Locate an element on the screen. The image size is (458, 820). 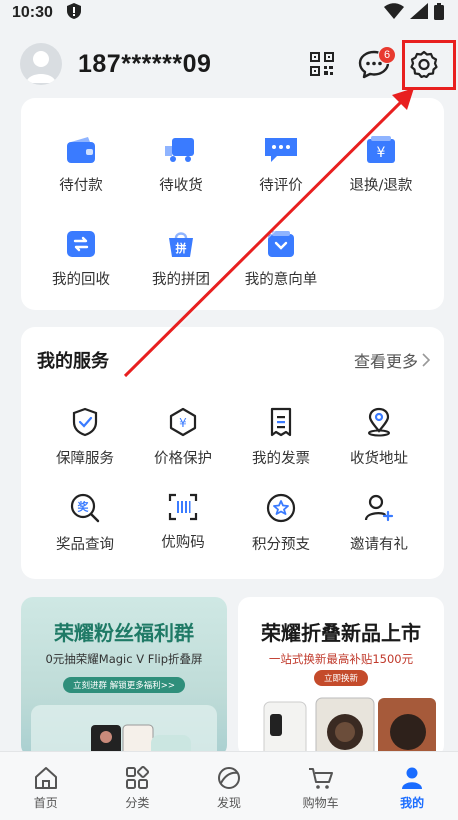
avatar is located at coordinates (41, 64).